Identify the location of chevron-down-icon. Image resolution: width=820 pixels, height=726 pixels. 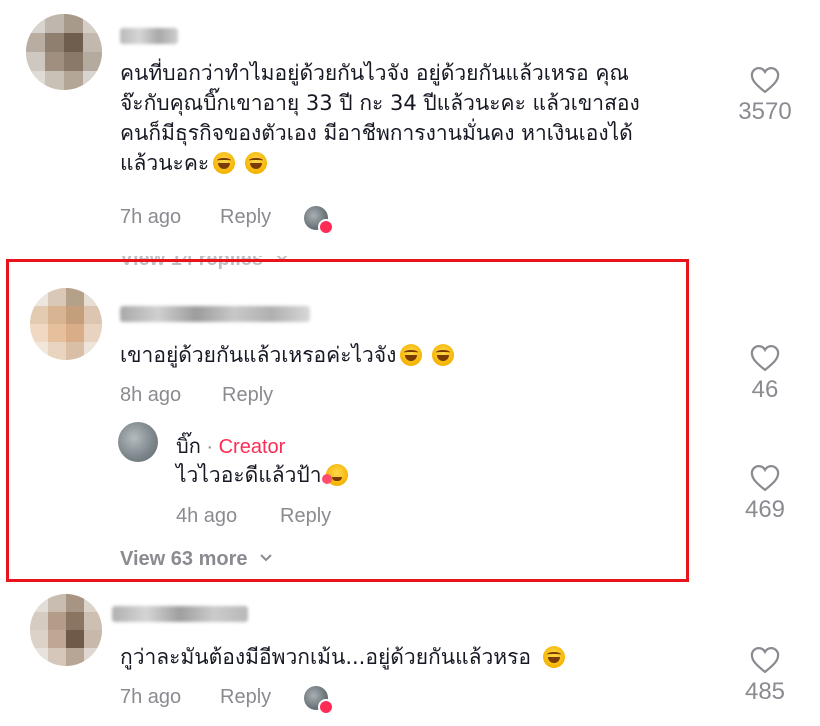
(266, 558).